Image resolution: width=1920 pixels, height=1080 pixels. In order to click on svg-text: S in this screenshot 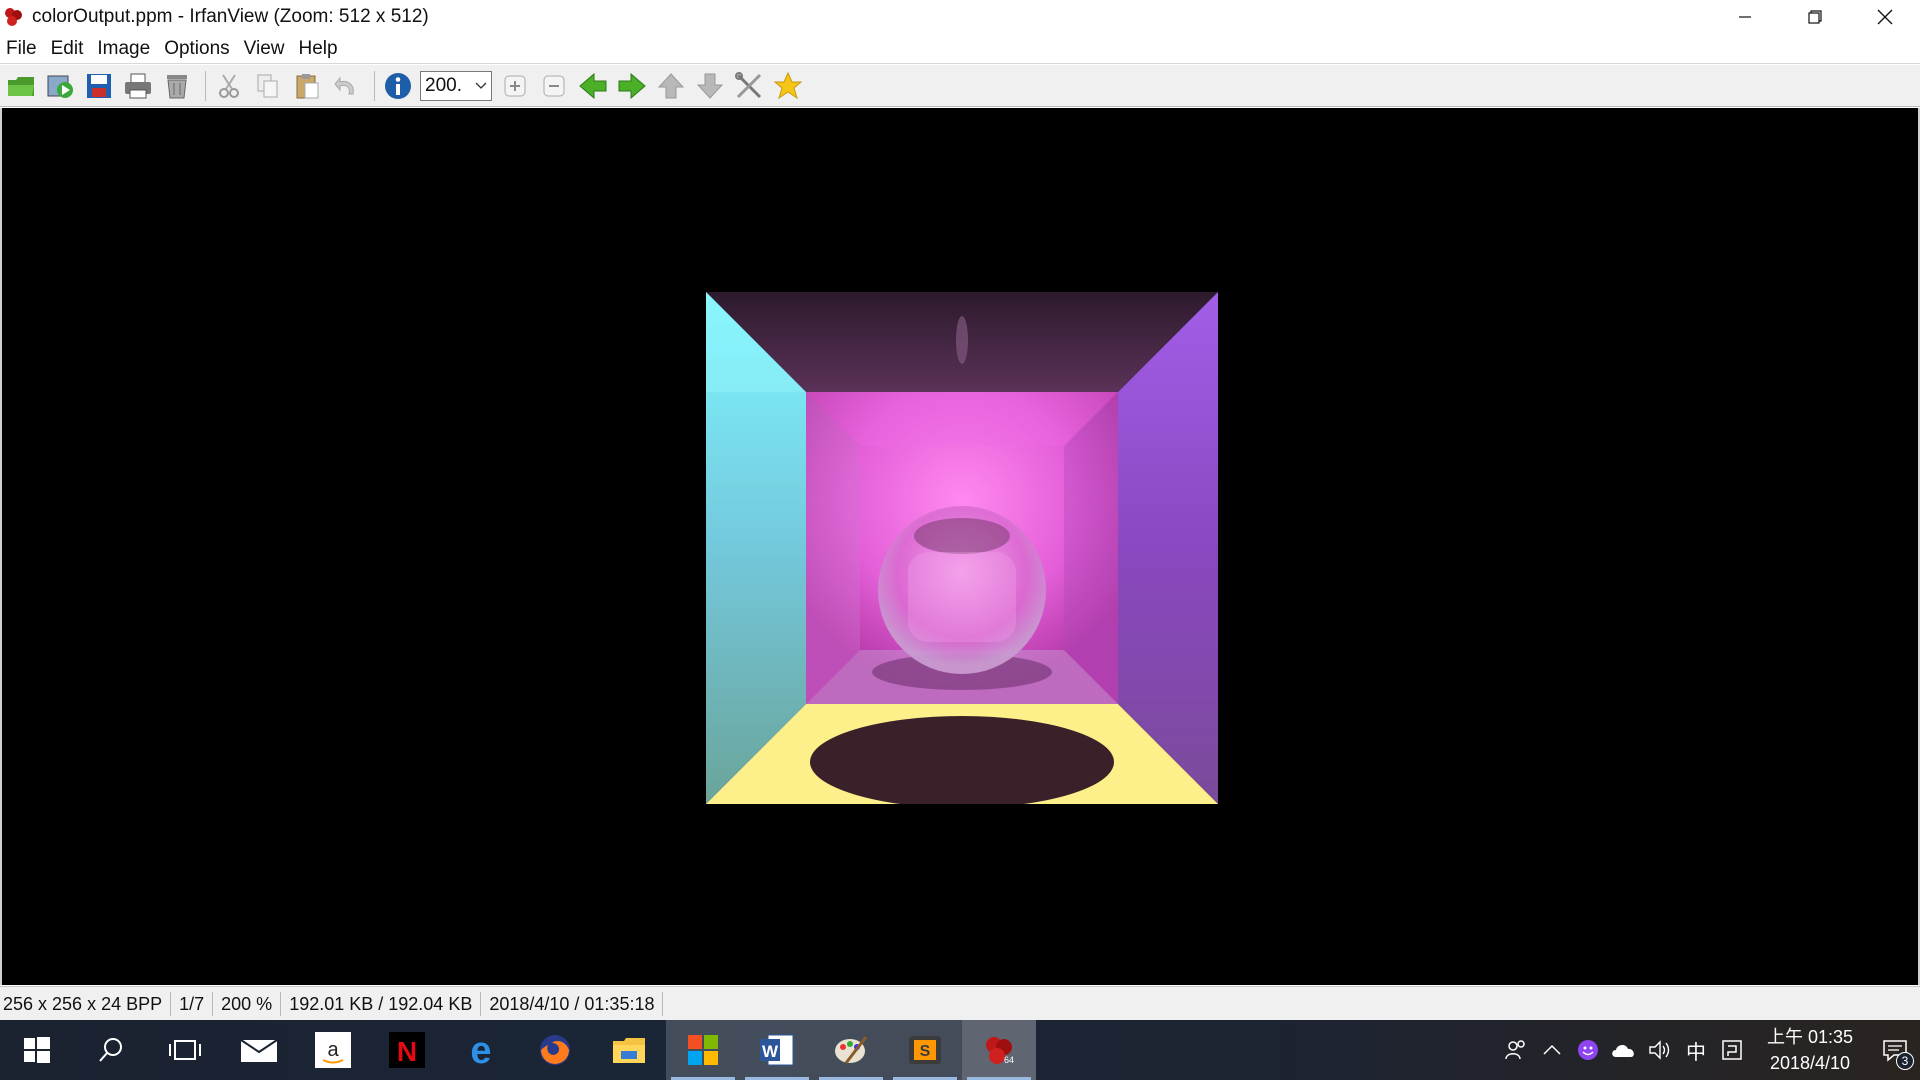, I will do `click(925, 1051)`.